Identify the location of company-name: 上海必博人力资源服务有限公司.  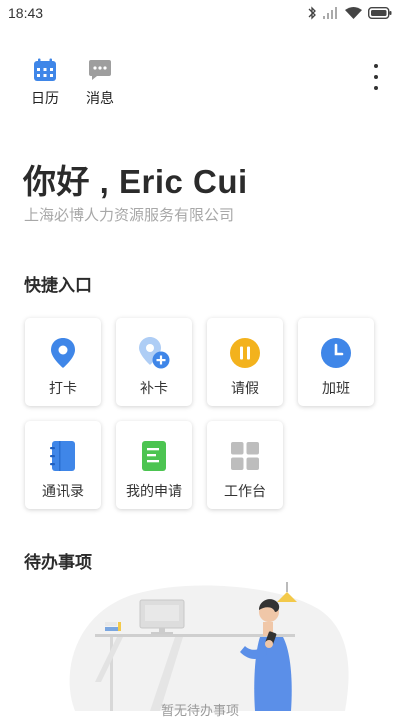
(129, 215).